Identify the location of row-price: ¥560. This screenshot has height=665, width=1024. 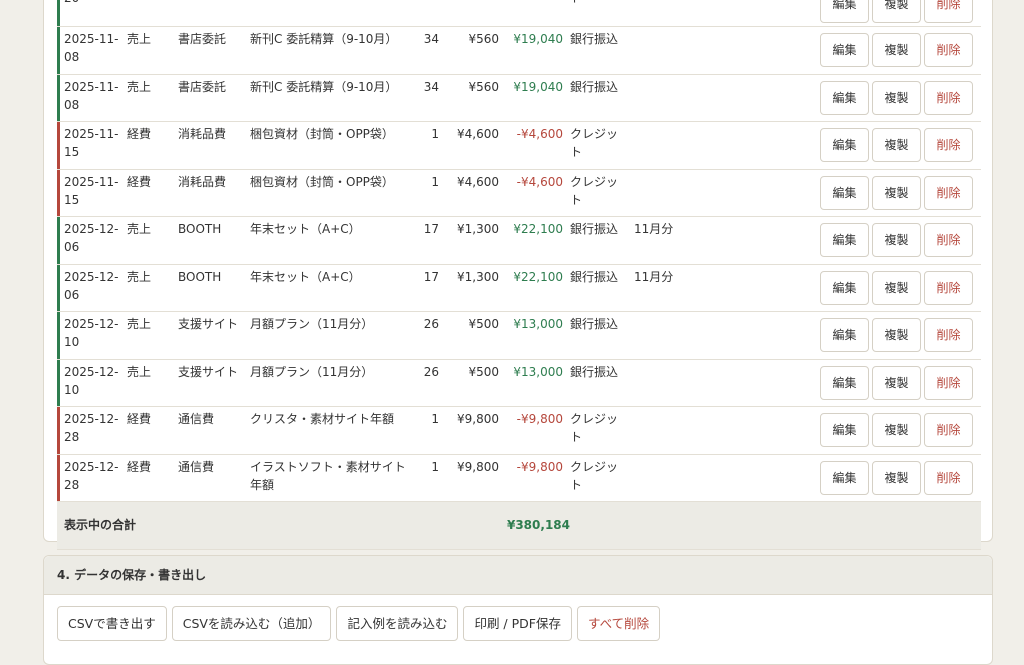
(476, 50).